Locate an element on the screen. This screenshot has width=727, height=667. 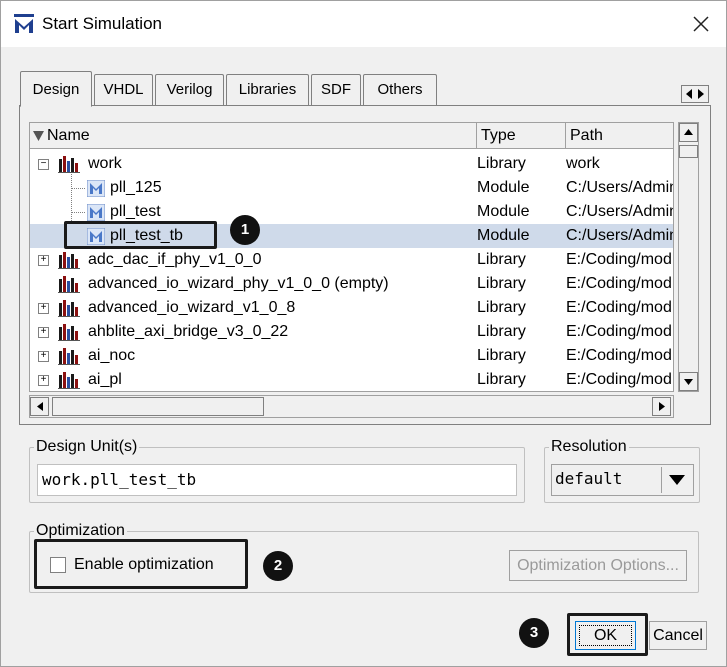
vertical-scroll-thumb is located at coordinates (688, 151).